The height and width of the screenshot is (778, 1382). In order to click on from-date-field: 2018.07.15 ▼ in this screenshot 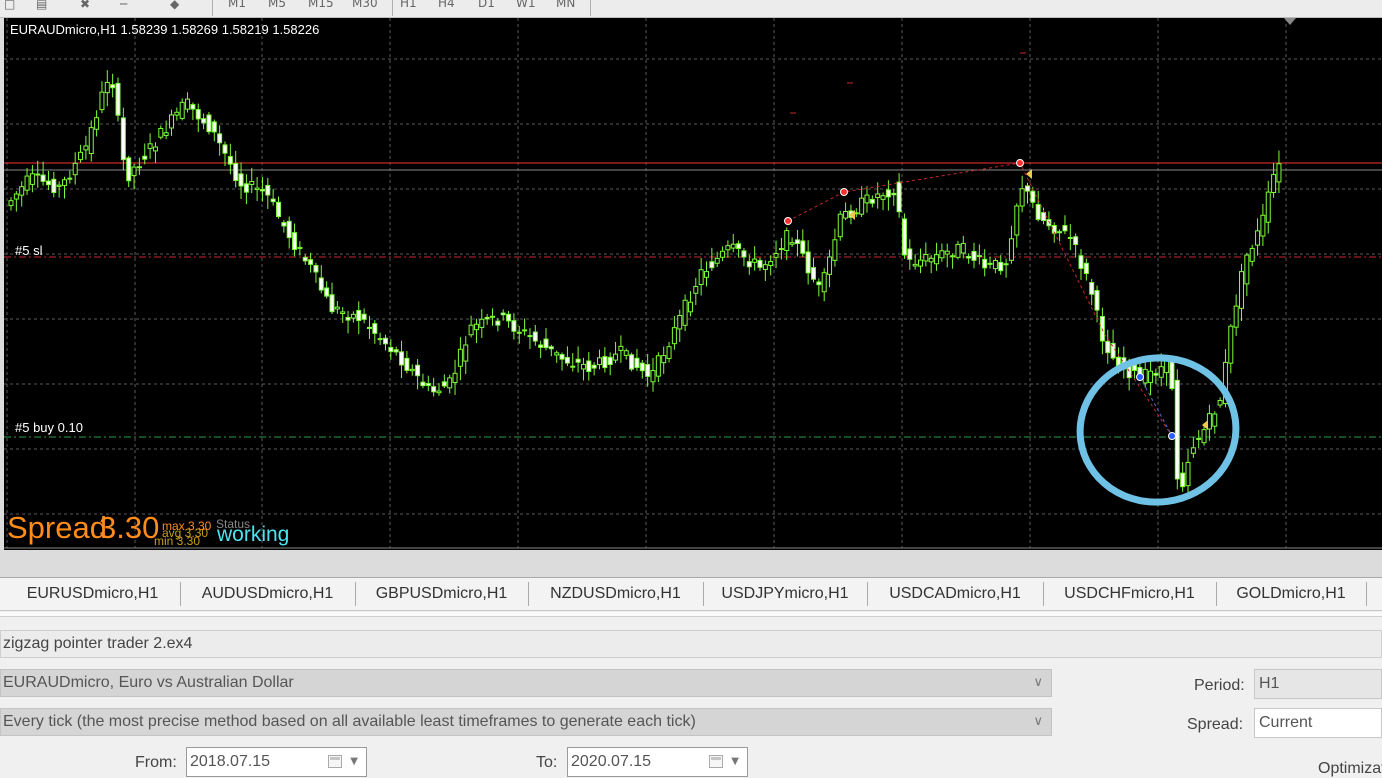, I will do `click(276, 762)`.